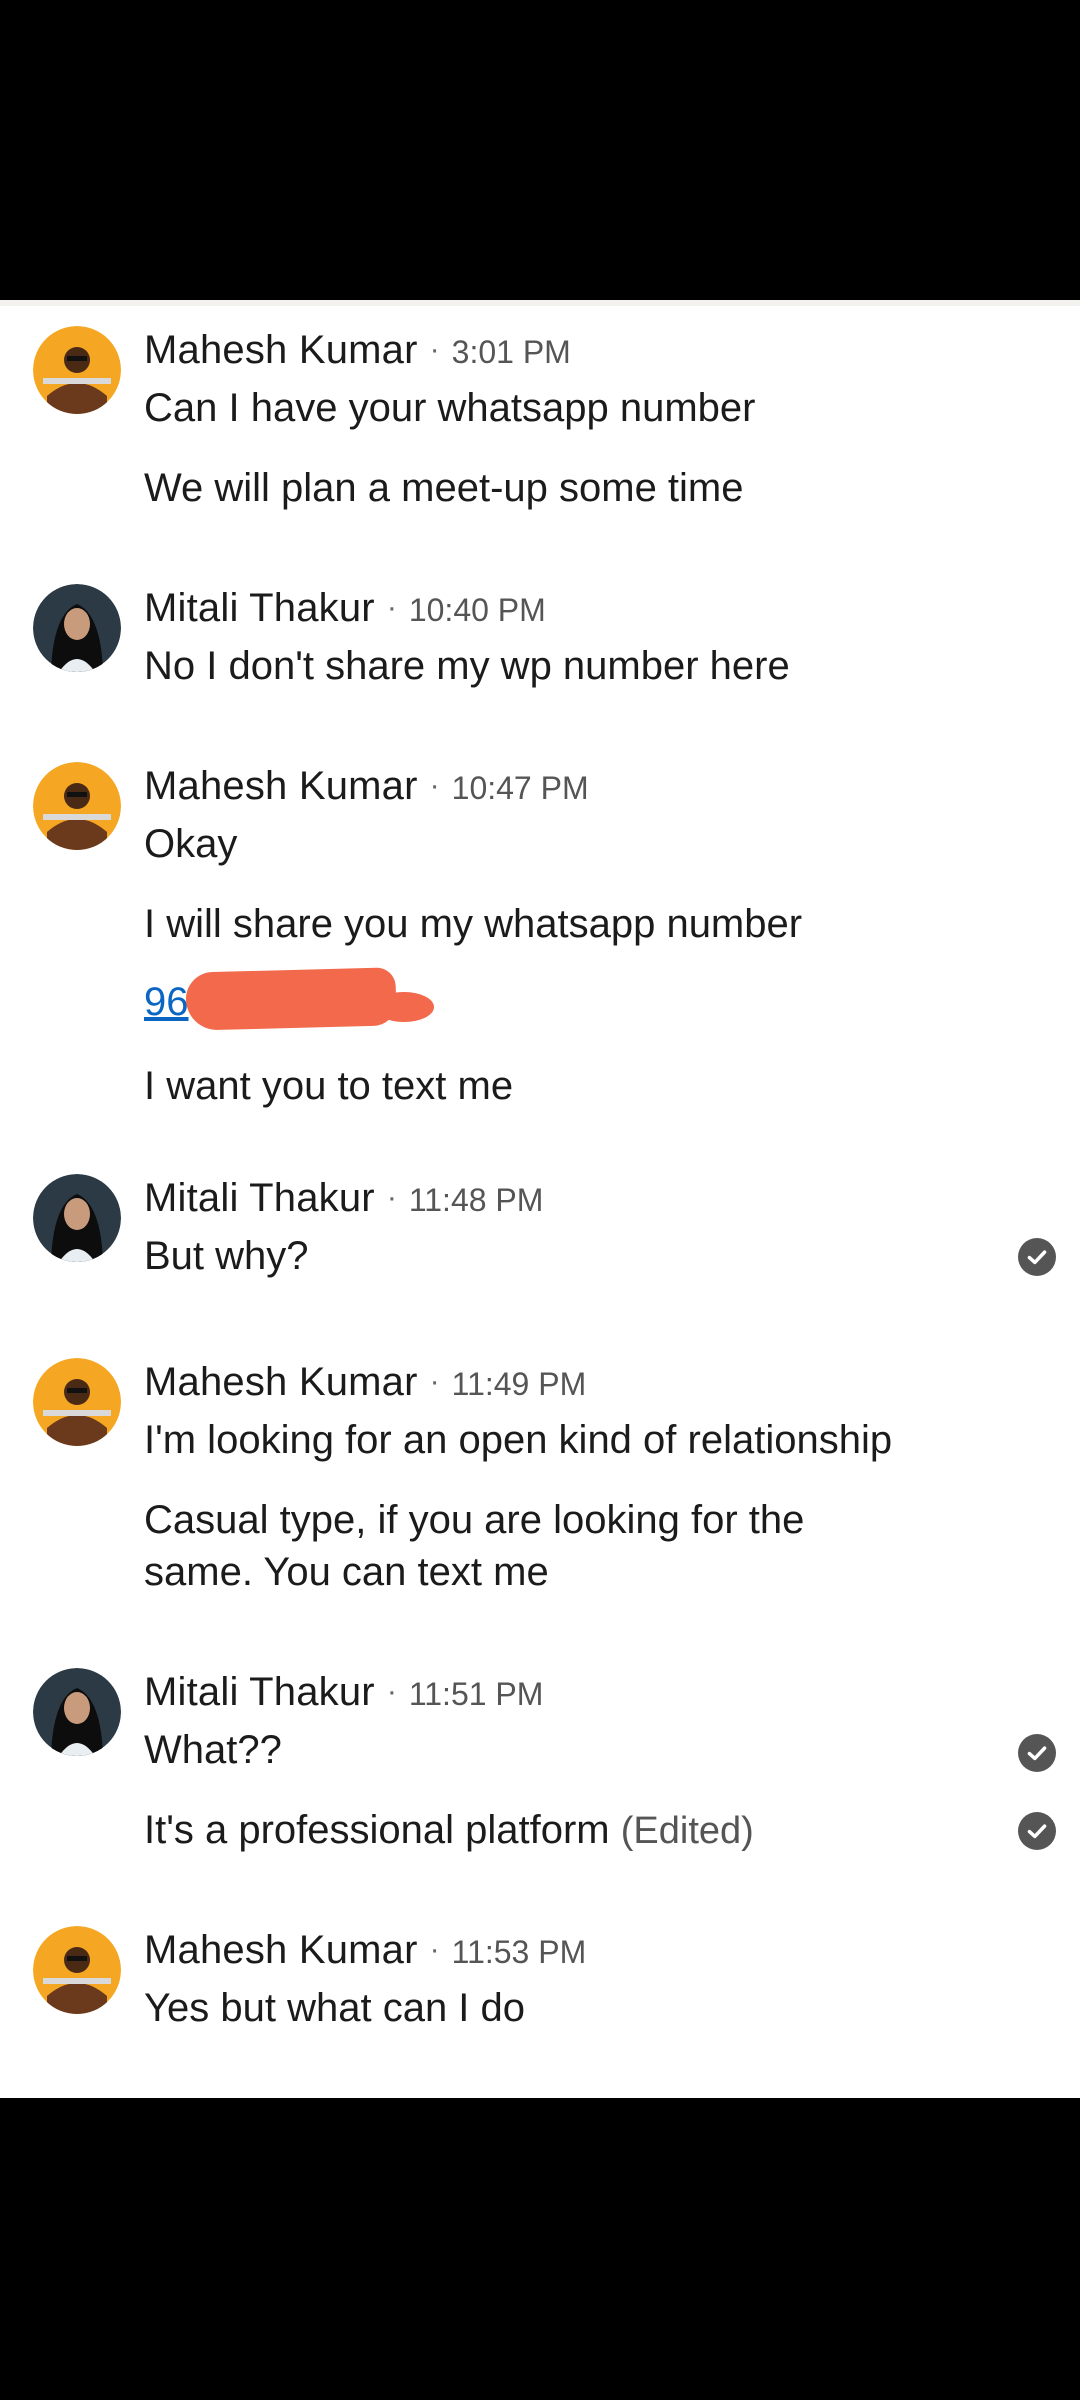 The image size is (1080, 2400). Describe the element at coordinates (564, 1086) in the screenshot. I see `message-text: I want you to text me` at that location.